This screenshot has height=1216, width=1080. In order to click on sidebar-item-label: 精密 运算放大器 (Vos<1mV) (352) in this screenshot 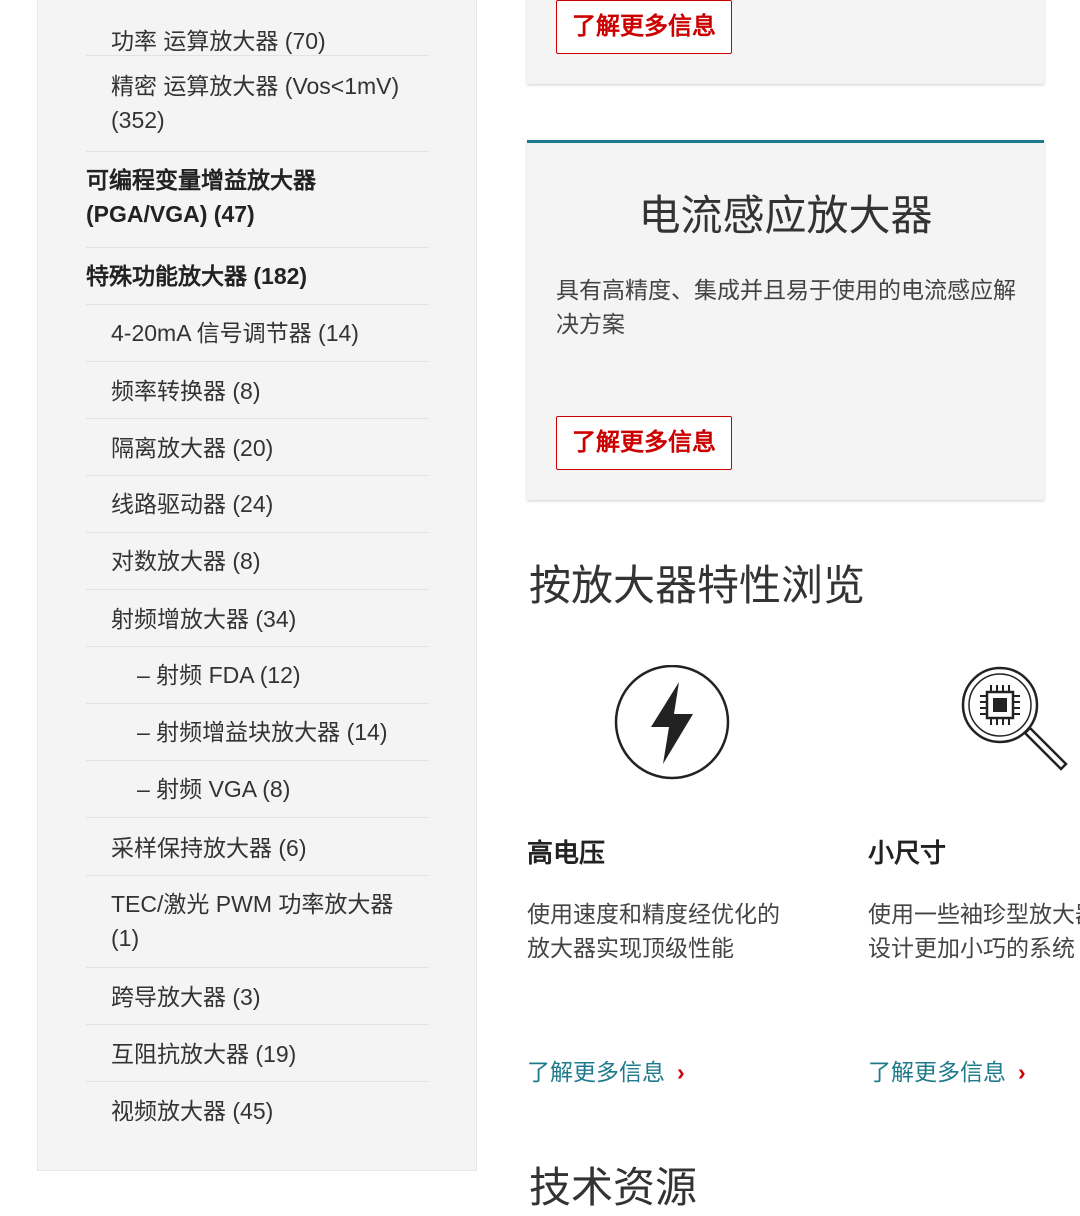, I will do `click(255, 103)`.